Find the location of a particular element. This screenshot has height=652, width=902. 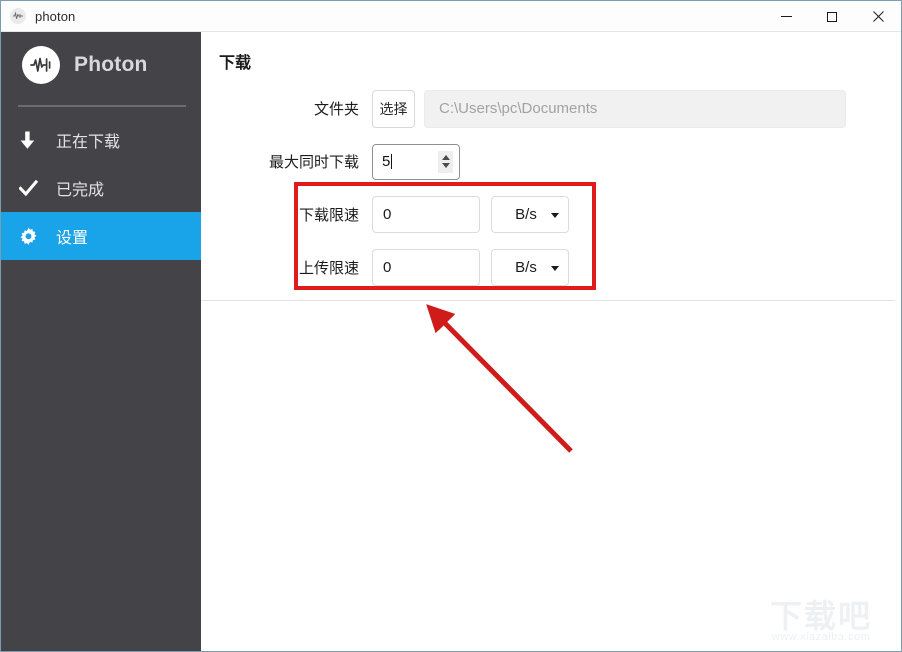

sidebar-item-settings: 设置 is located at coordinates (101, 236).